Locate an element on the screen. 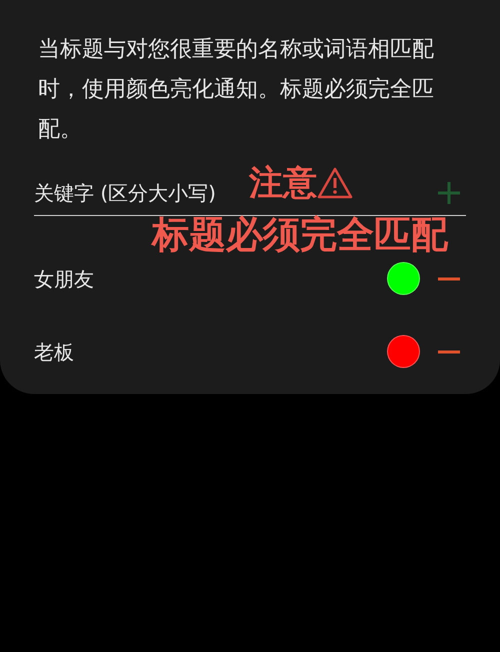  plus-icon is located at coordinates (449, 192).